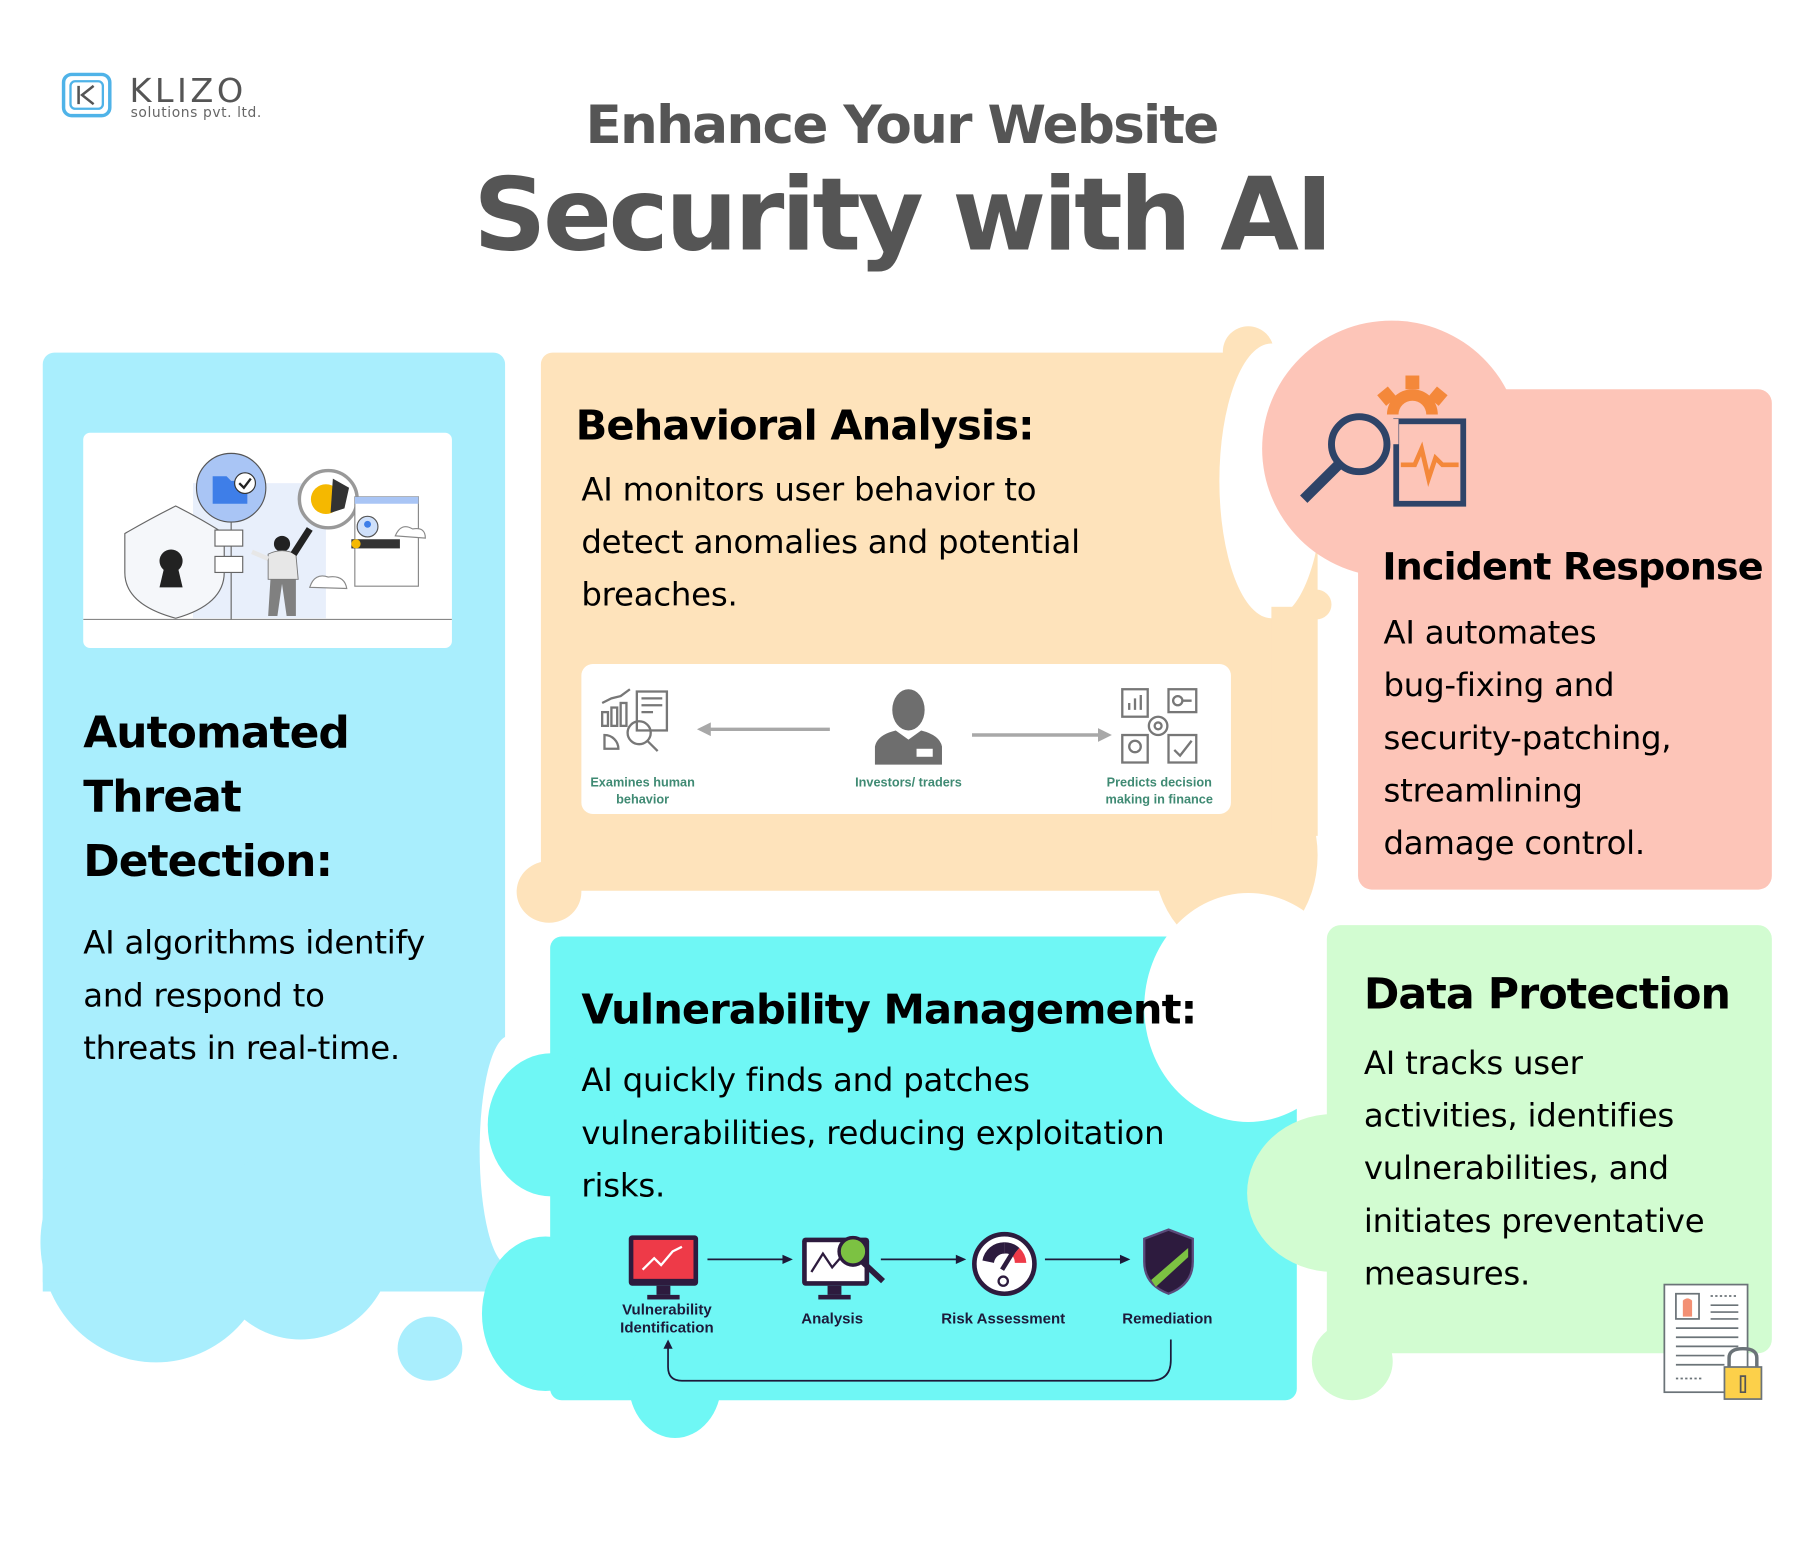 The height and width of the screenshot is (1557, 1803). Describe the element at coordinates (659, 594) in the screenshot. I see `behavioral-analysis-text-line: breaches.` at that location.